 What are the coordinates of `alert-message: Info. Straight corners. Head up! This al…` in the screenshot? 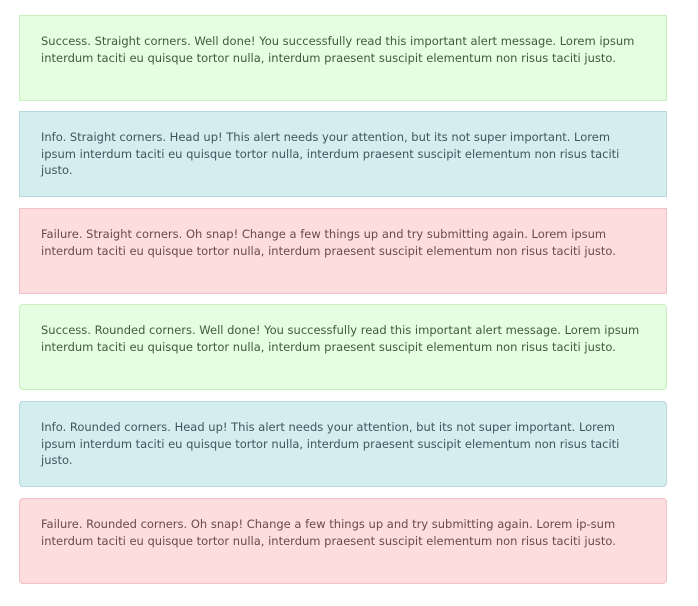 It's located at (330, 153).